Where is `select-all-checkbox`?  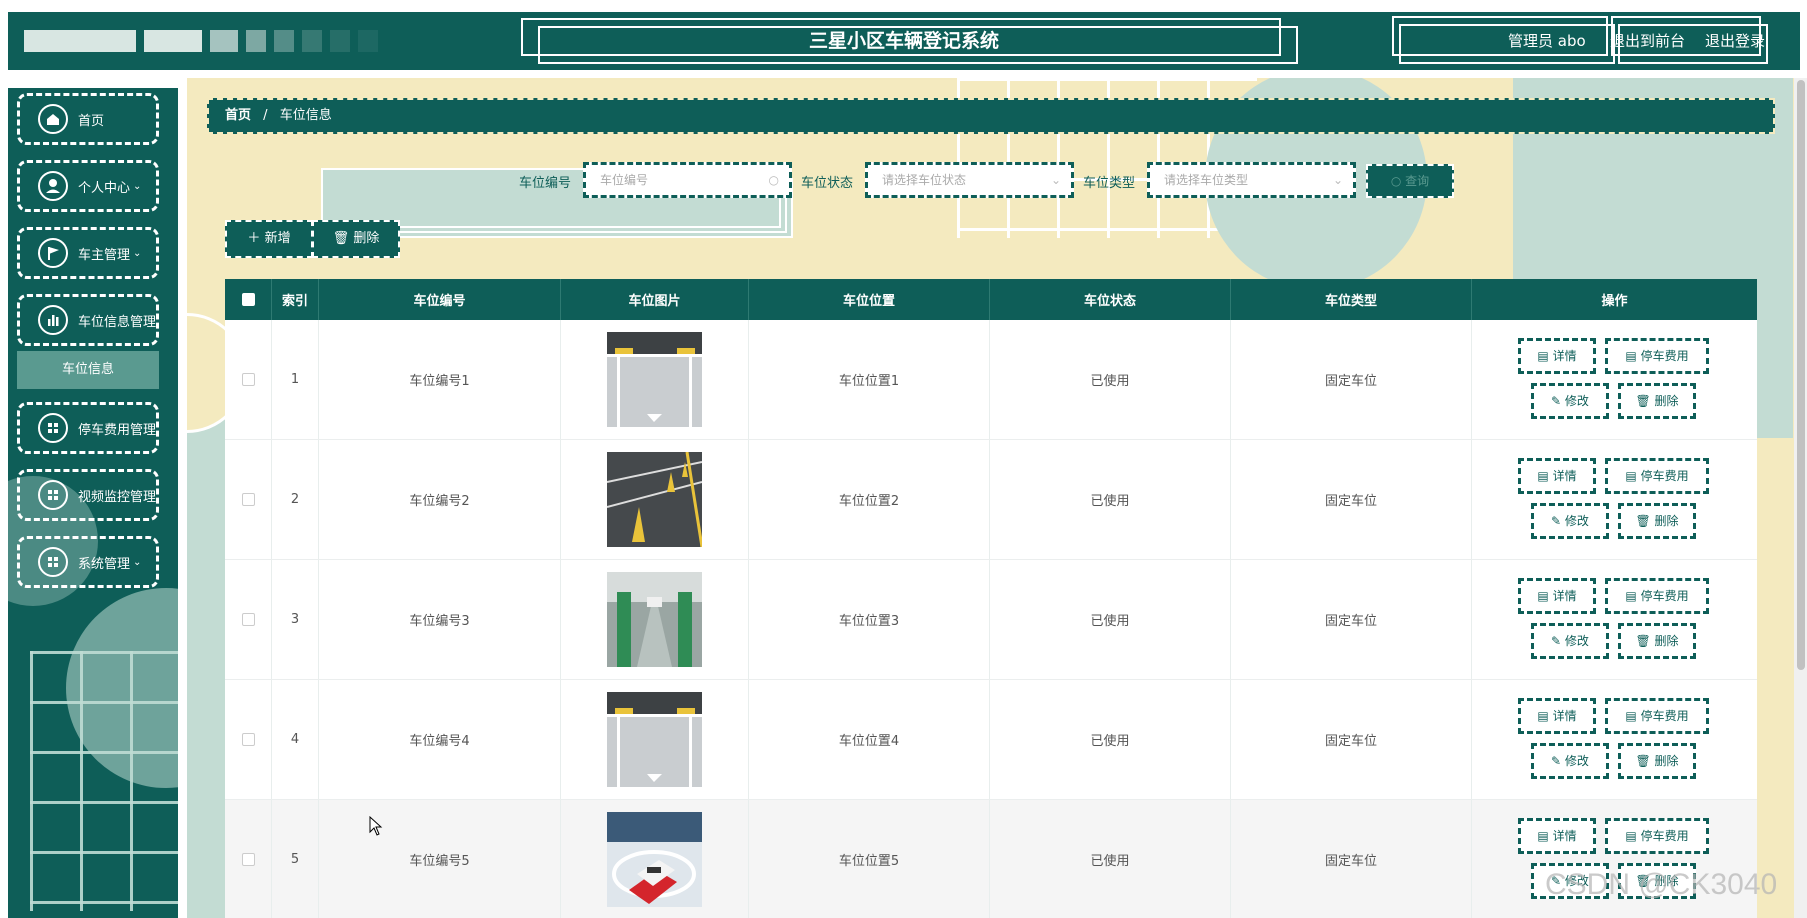 select-all-checkbox is located at coordinates (248, 299).